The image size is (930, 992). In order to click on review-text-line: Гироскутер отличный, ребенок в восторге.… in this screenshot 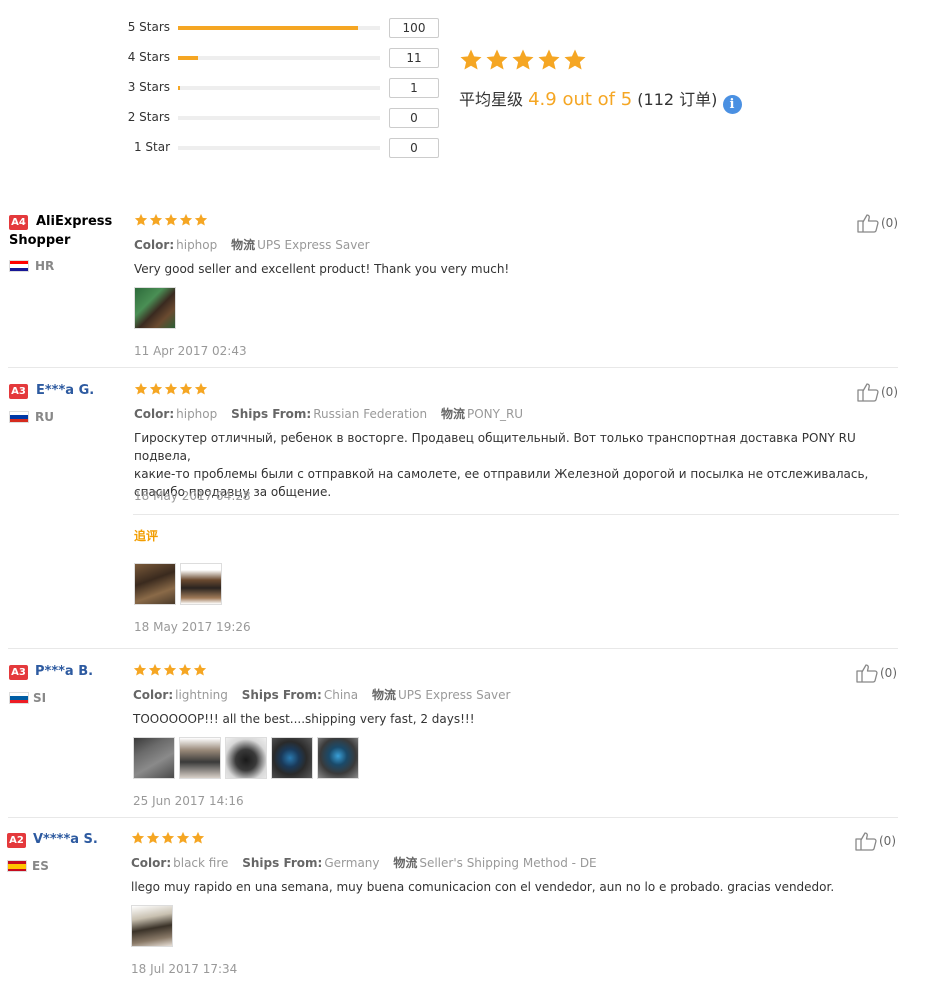, I will do `click(495, 447)`.